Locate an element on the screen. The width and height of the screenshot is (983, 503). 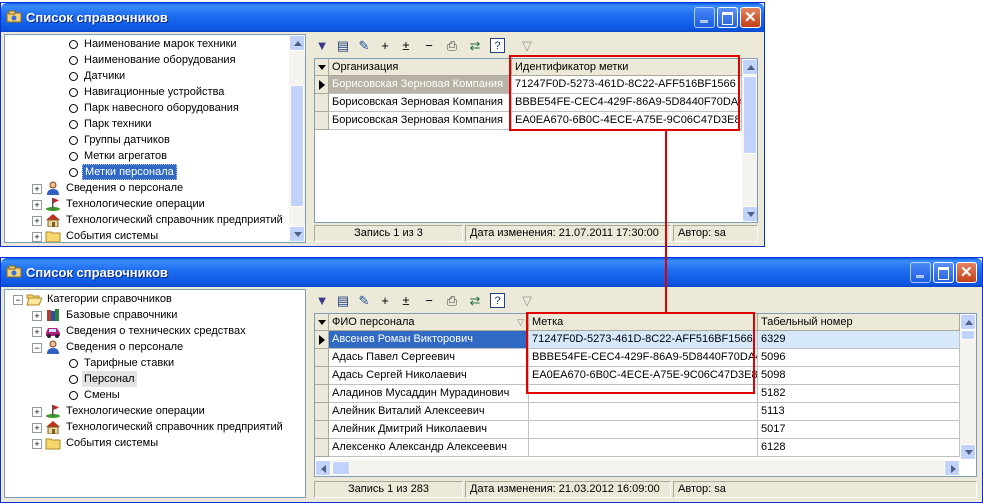
tree-item: Наименование оборудования is located at coordinates (145, 60).